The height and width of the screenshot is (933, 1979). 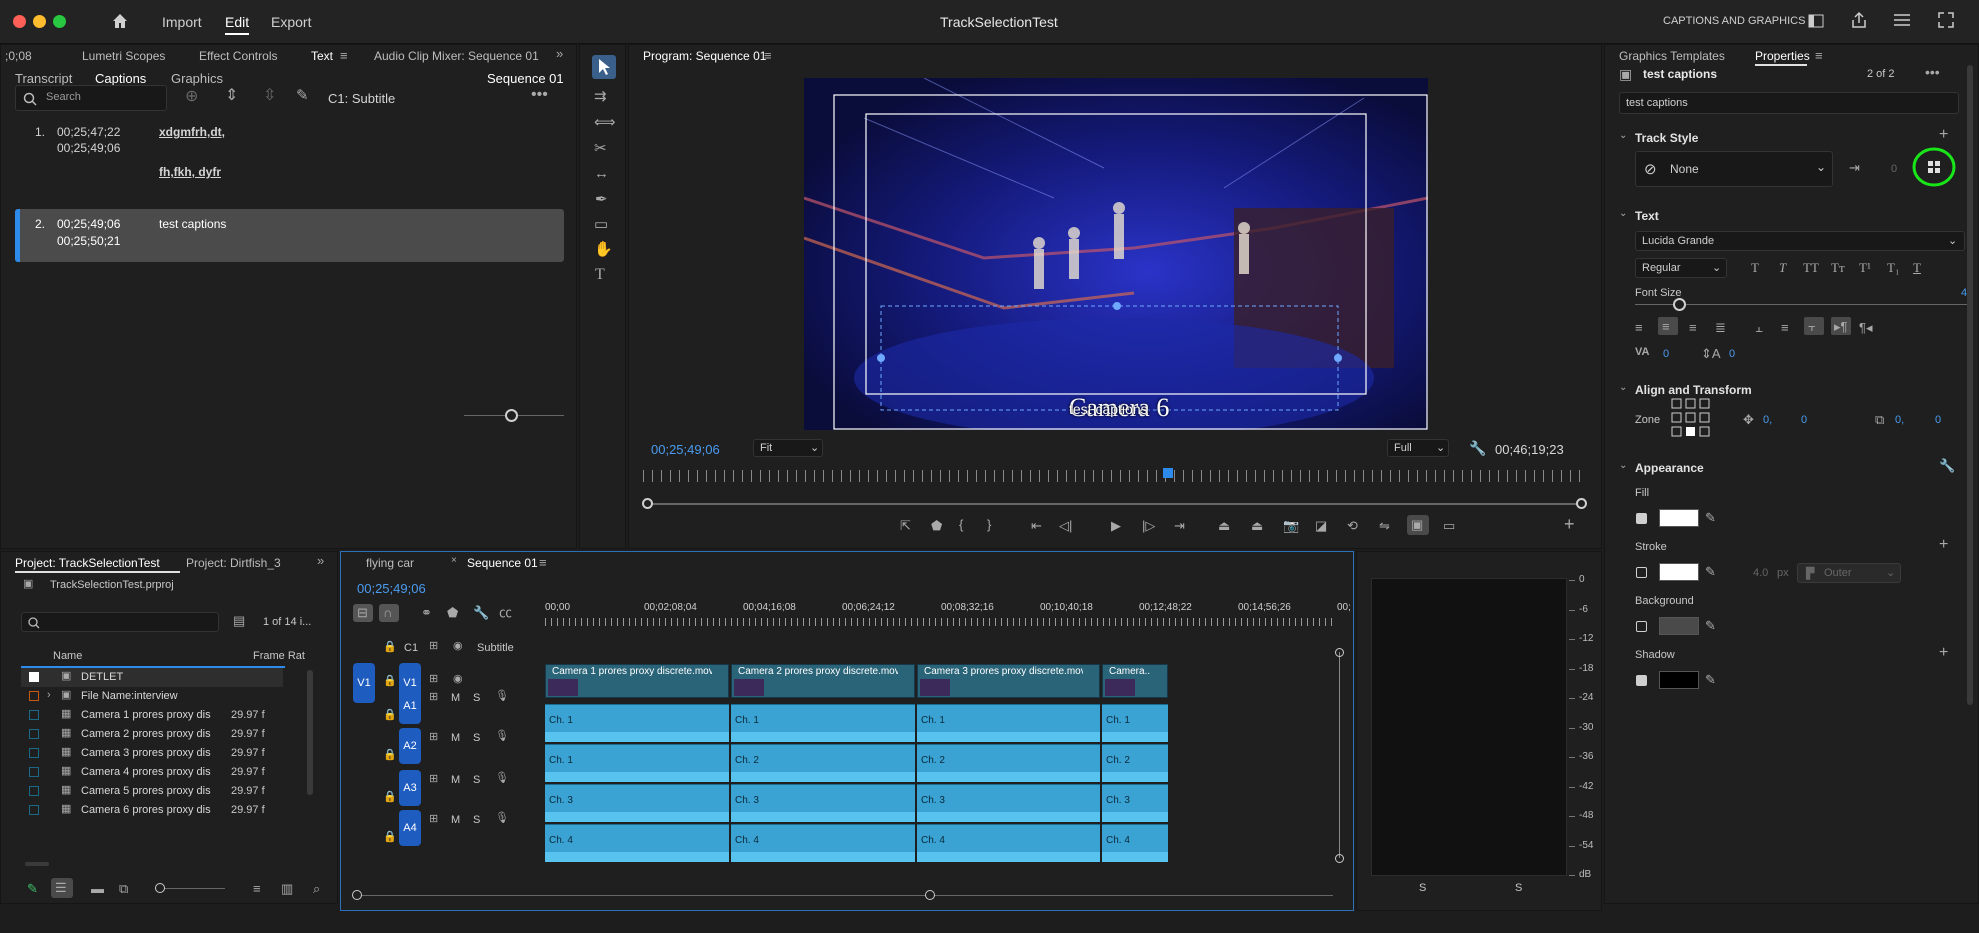 What do you see at coordinates (1693, 390) in the screenshot?
I see `align-transform-header: Align and Transform` at bounding box center [1693, 390].